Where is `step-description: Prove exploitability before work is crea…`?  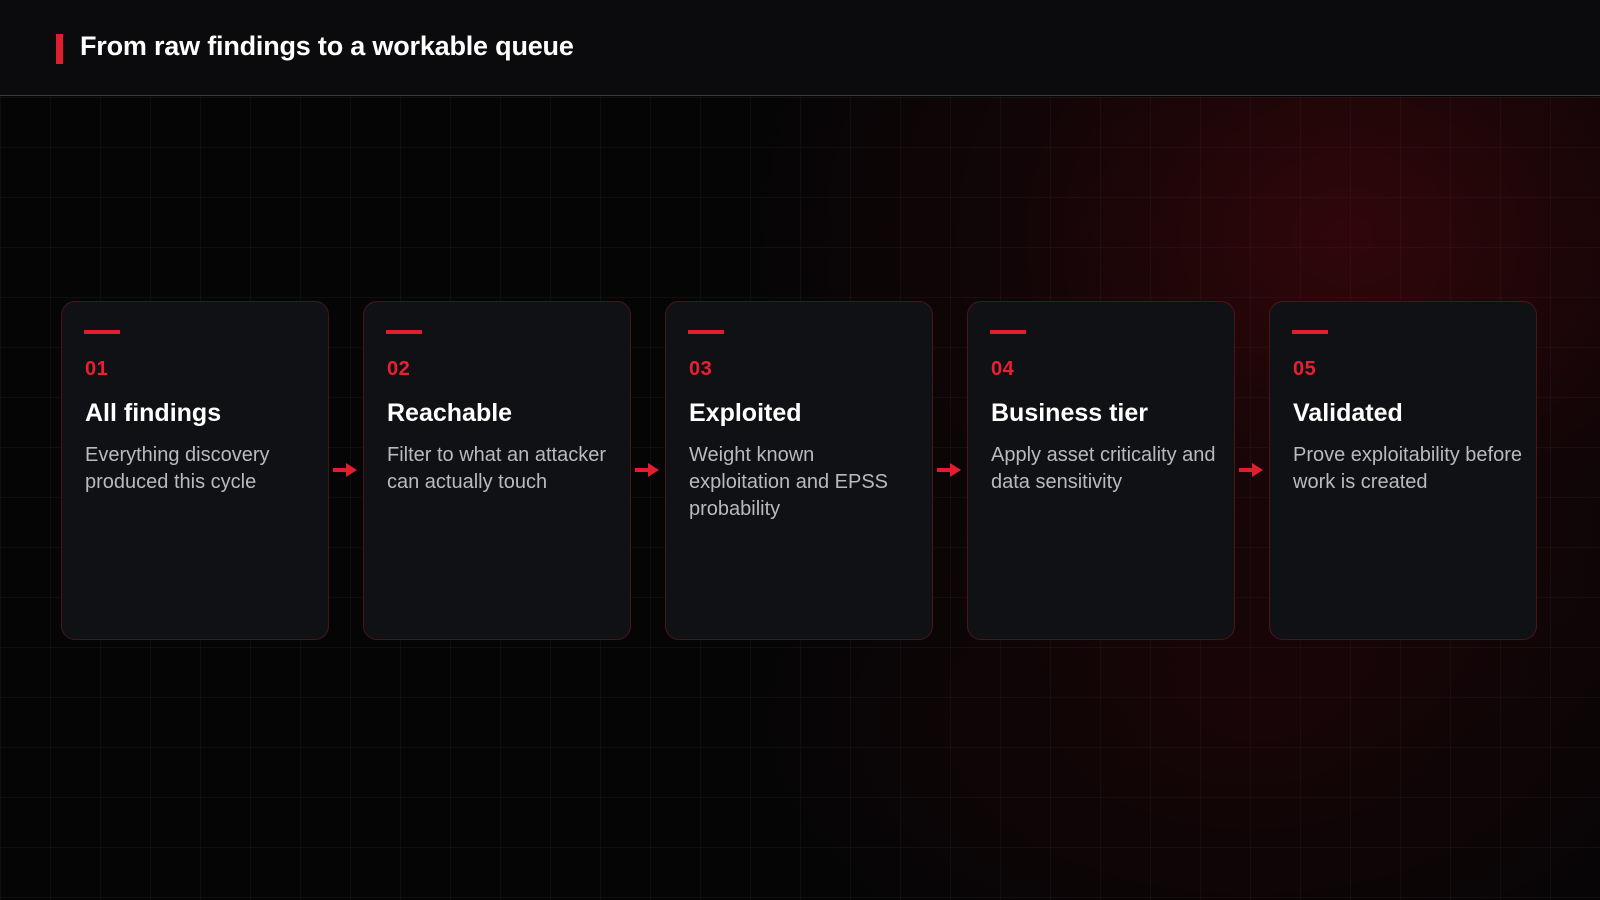
step-description: Prove exploitability before work is crea… is located at coordinates (1408, 468).